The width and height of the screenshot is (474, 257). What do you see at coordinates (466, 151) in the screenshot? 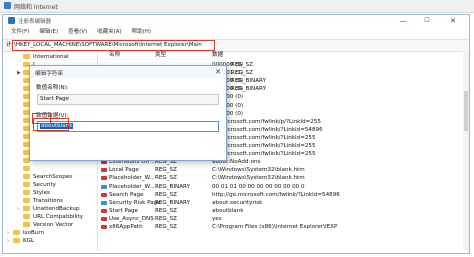
I see `vertical-scrollbar` at bounding box center [466, 151].